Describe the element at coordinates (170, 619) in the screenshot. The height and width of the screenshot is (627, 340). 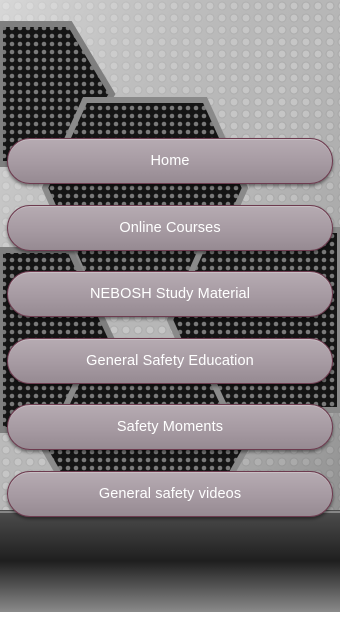
I see `bottom-edge` at that location.